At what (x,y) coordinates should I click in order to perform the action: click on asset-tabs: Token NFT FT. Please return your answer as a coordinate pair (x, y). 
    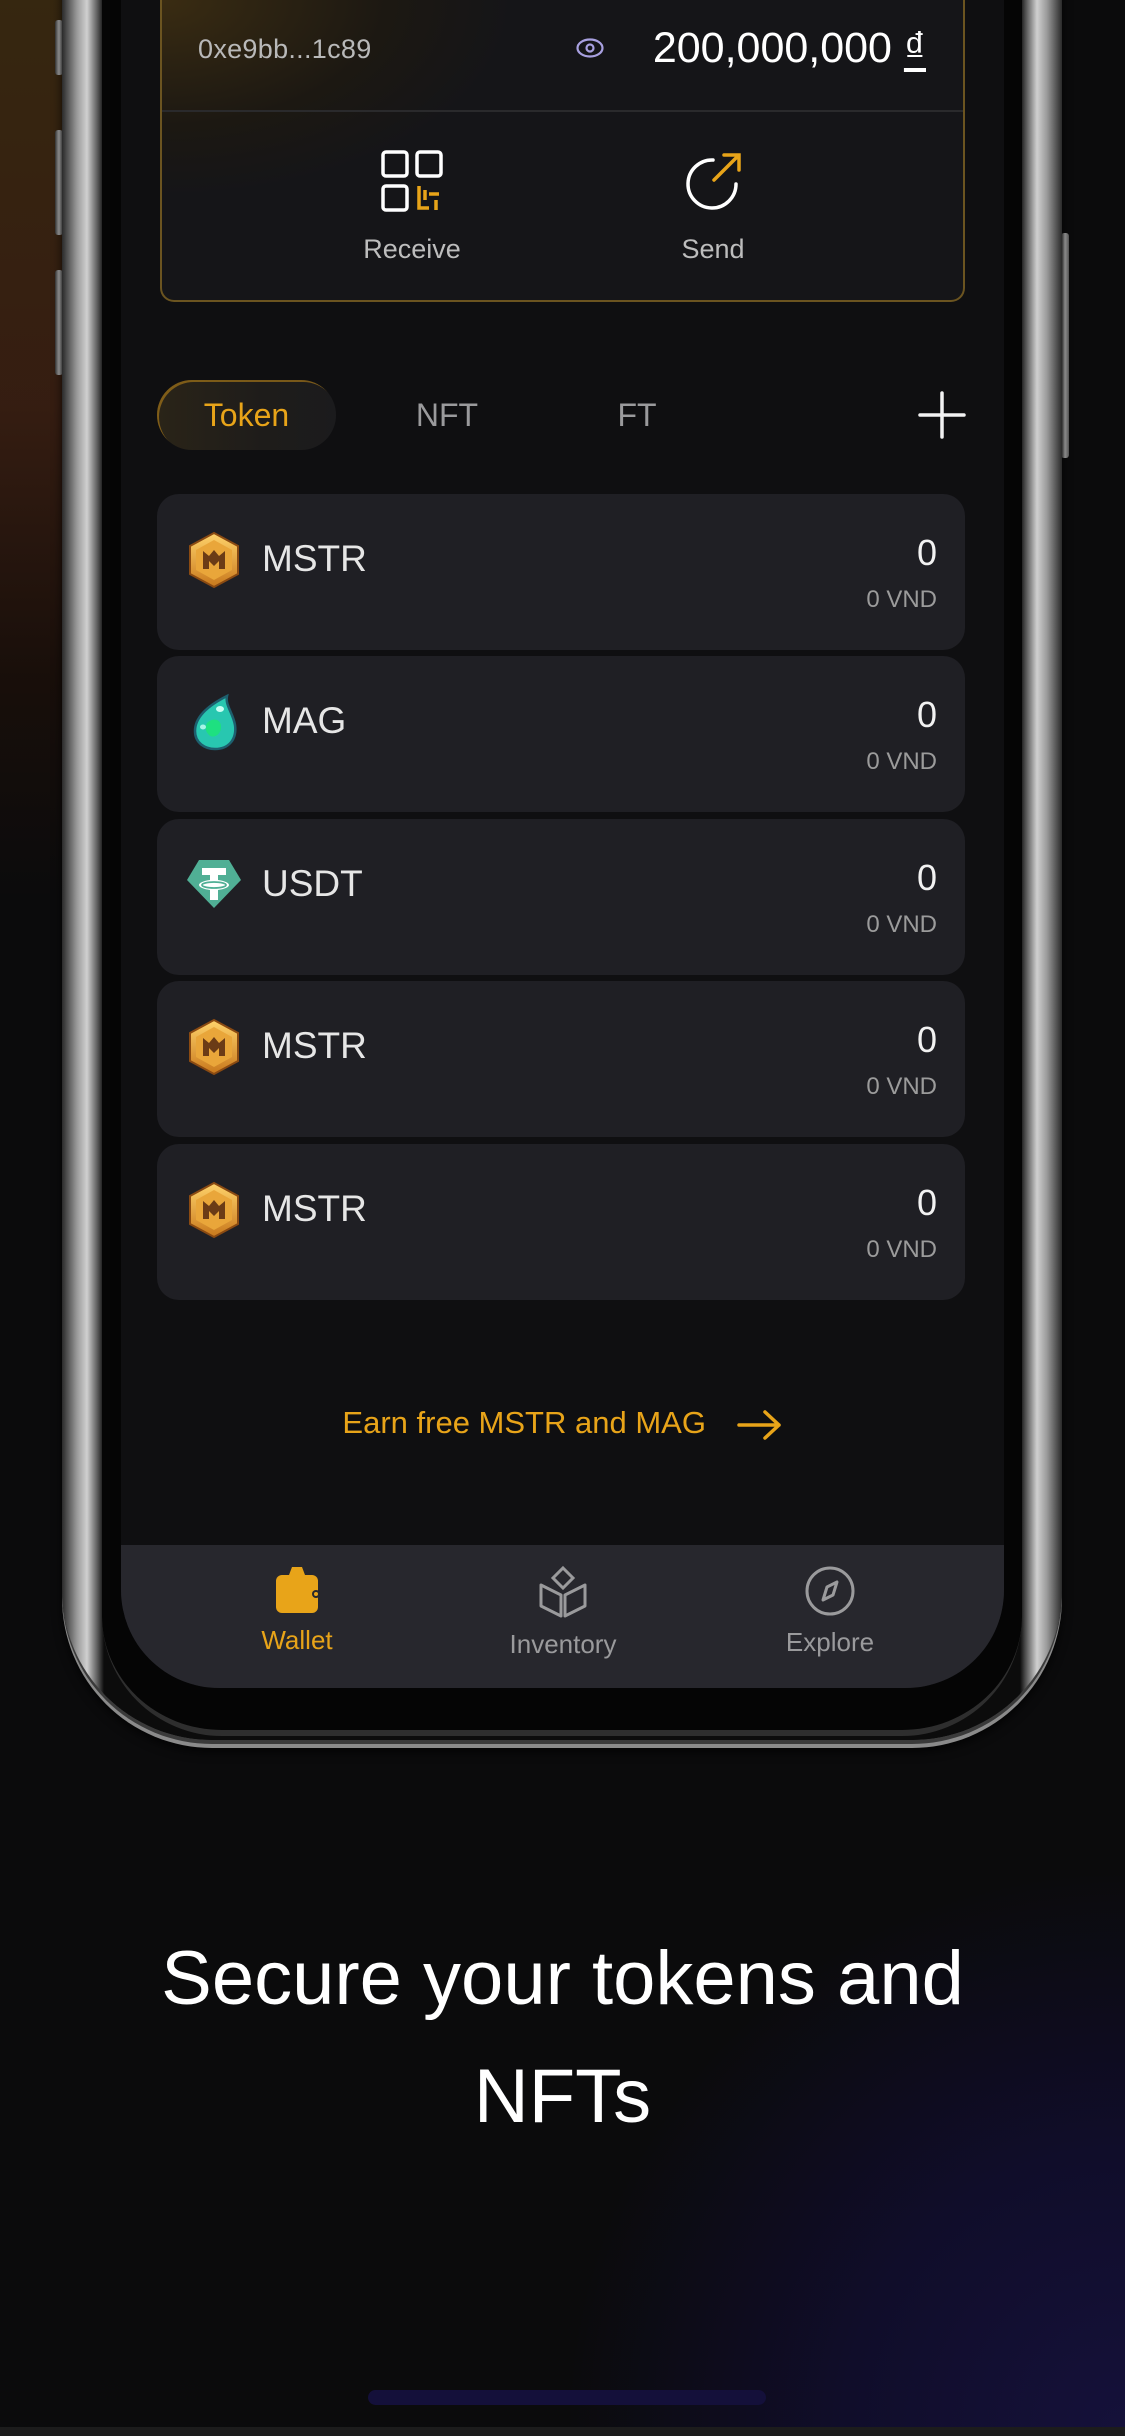
    Looking at the image, I should click on (562, 415).